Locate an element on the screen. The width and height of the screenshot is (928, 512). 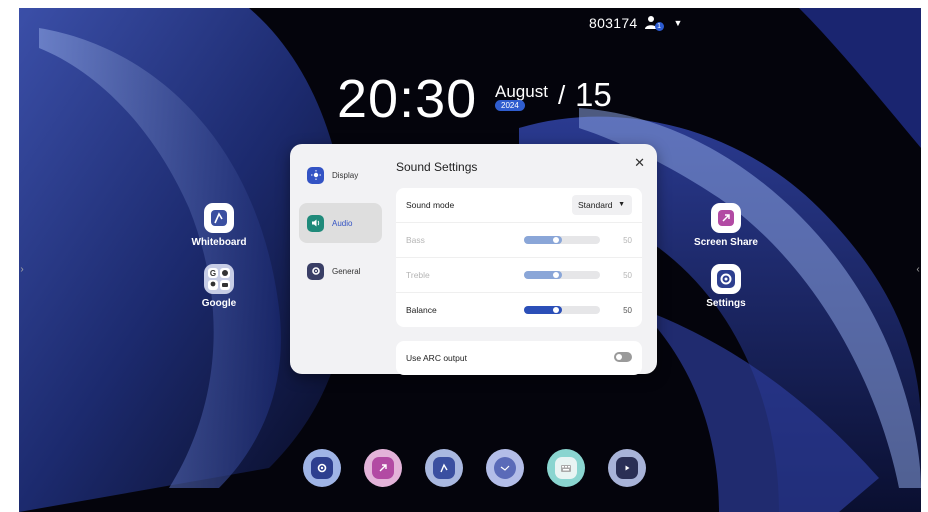
keyboard-icon is located at coordinates (566, 468).